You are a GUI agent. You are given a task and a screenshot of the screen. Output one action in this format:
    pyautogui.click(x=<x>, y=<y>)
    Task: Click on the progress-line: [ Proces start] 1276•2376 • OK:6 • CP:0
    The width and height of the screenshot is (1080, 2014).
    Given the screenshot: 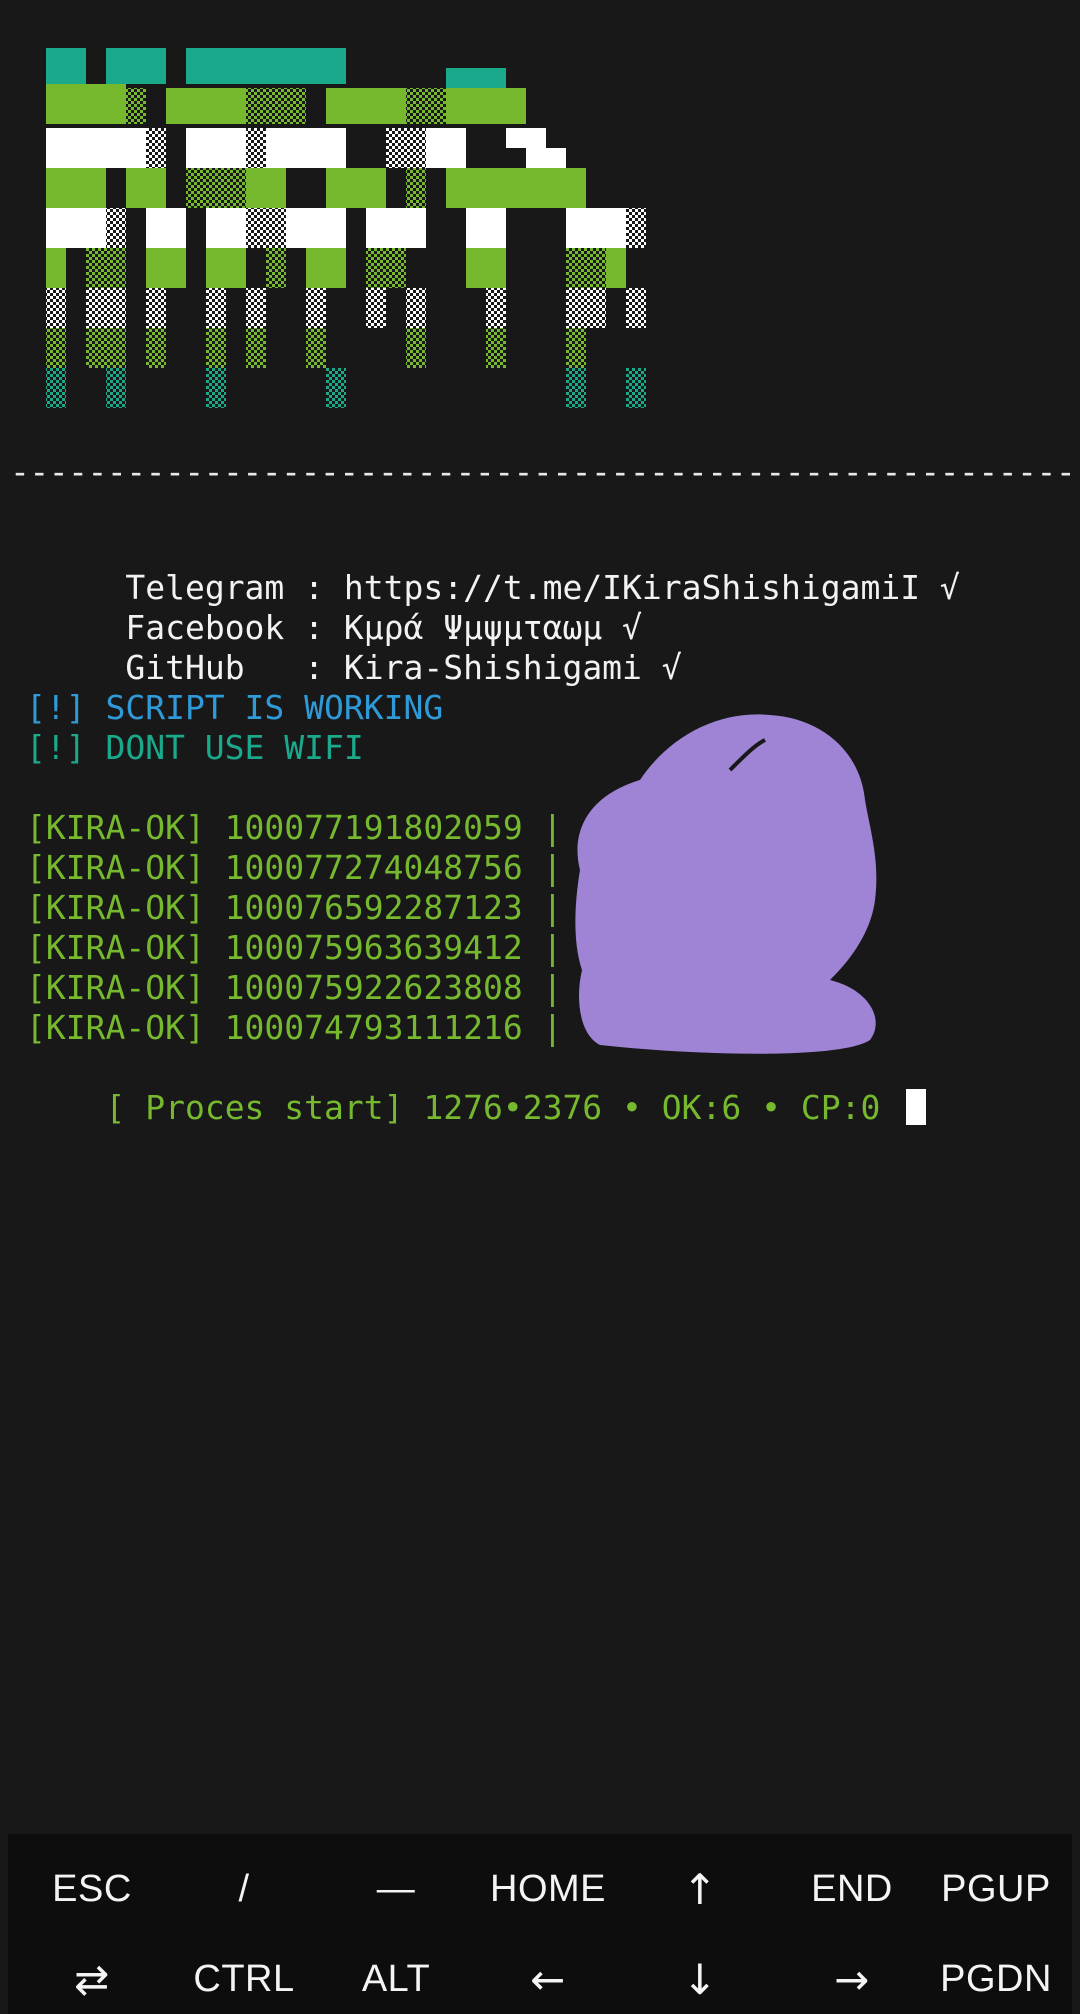 What is the action you would take?
    pyautogui.click(x=476, y=1108)
    